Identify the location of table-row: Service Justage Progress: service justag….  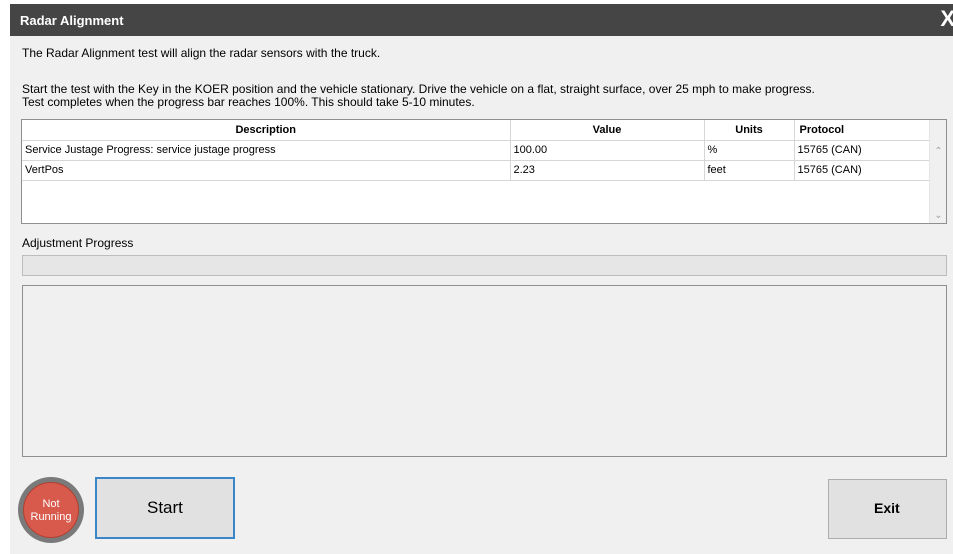
(477, 150).